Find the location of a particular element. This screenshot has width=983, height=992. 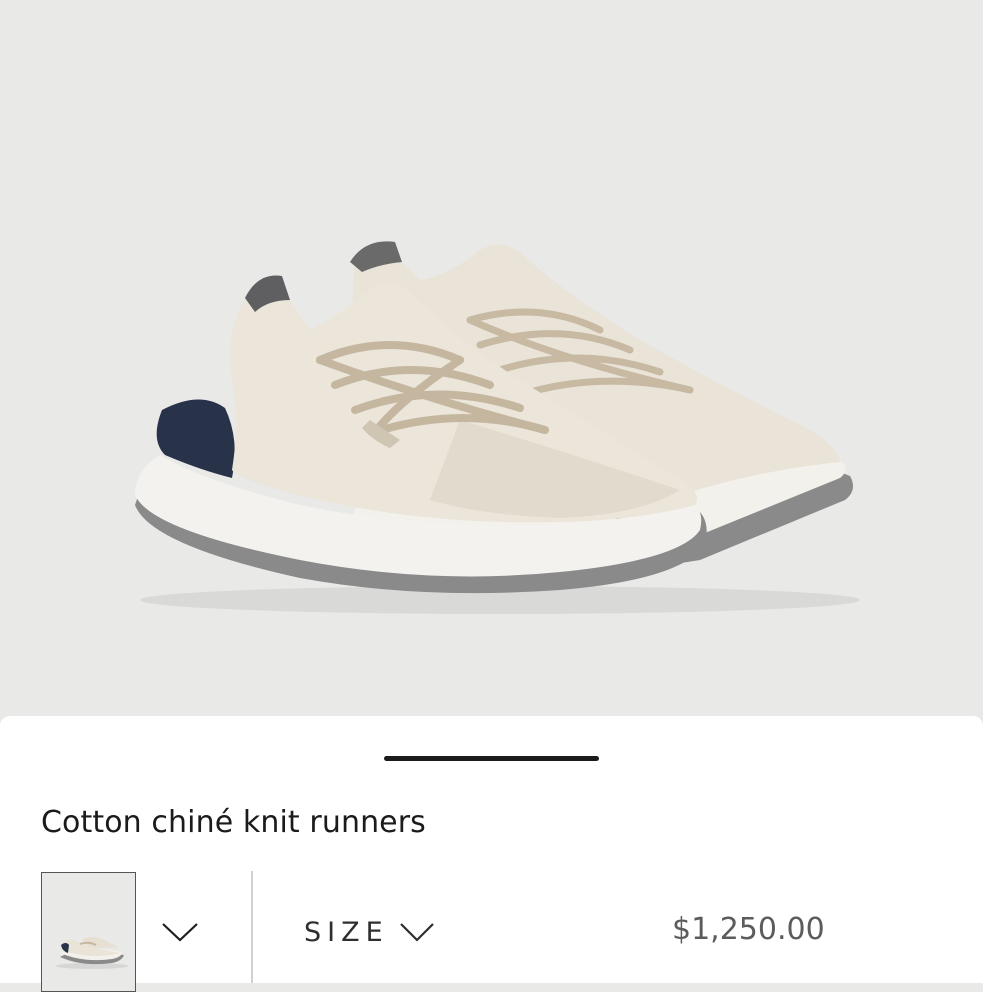

product-price: $1,250.00 is located at coordinates (748, 929).